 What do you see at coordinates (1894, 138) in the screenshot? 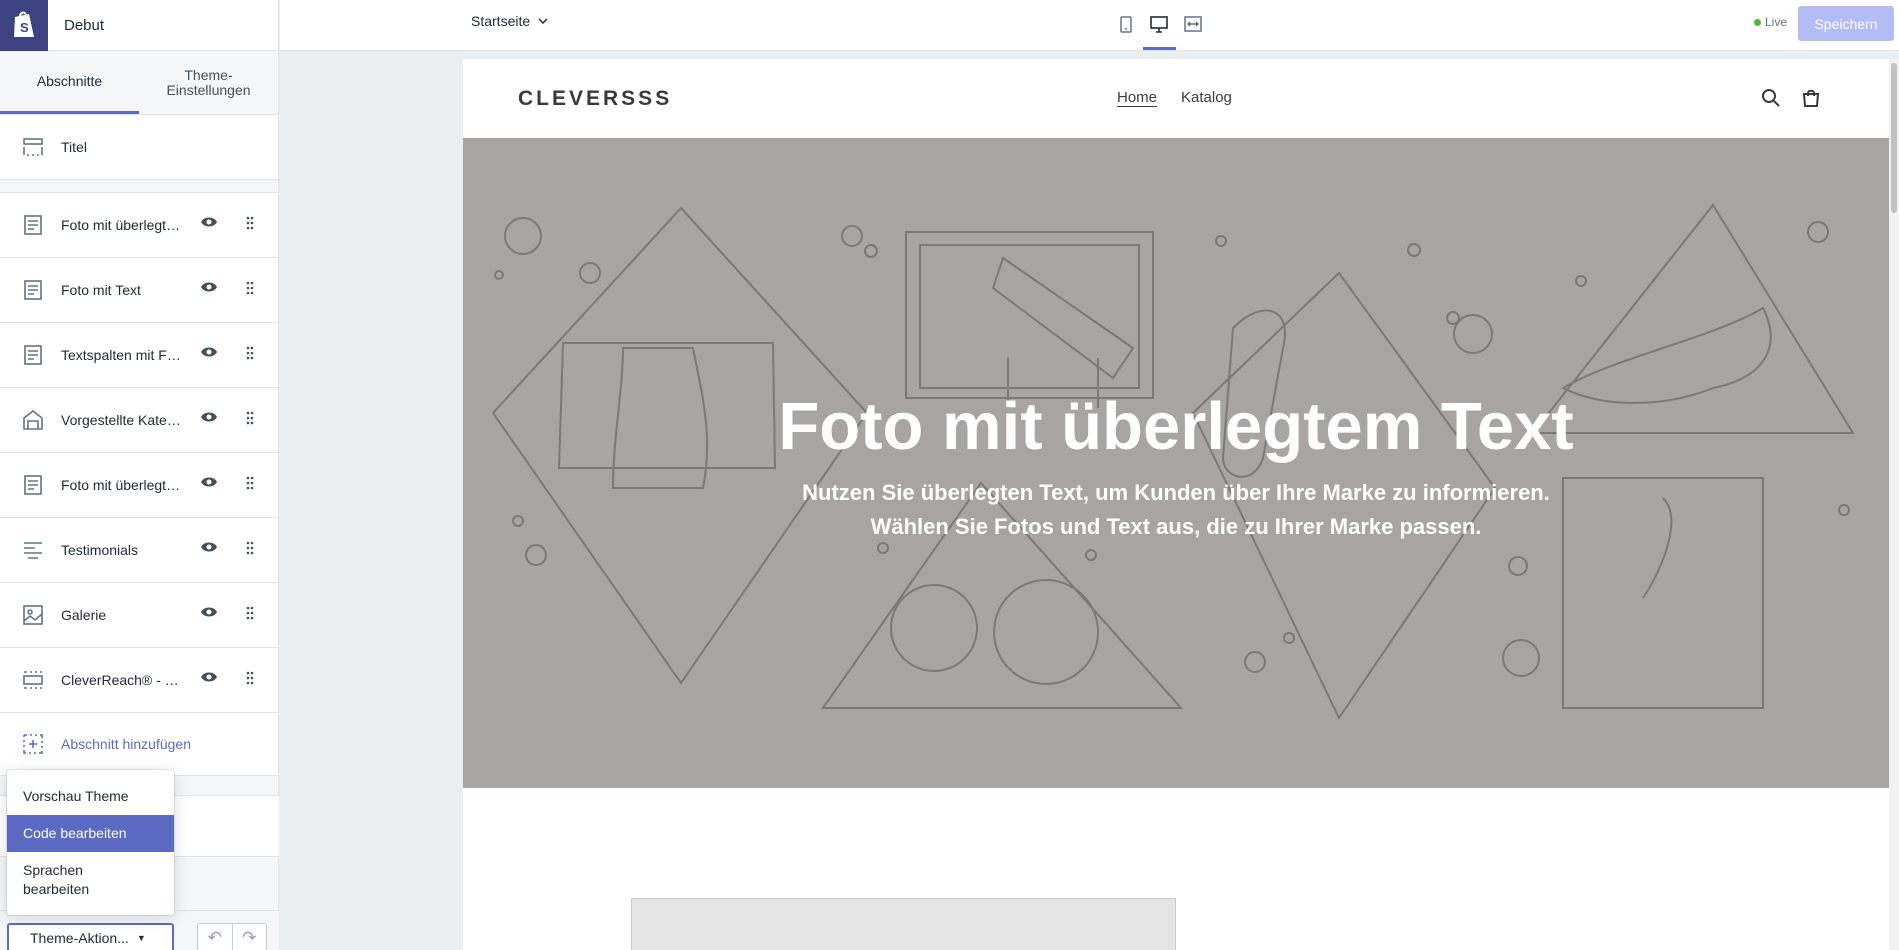
I see `scrollbar-thumb` at bounding box center [1894, 138].